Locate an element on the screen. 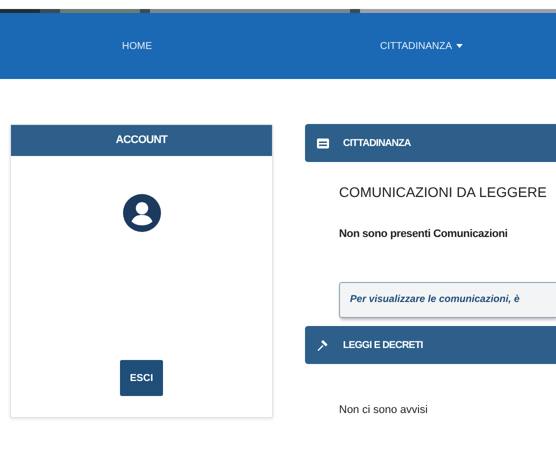 This screenshot has width=556, height=459. section-title: LEGGI E DECRETI is located at coordinates (383, 345).